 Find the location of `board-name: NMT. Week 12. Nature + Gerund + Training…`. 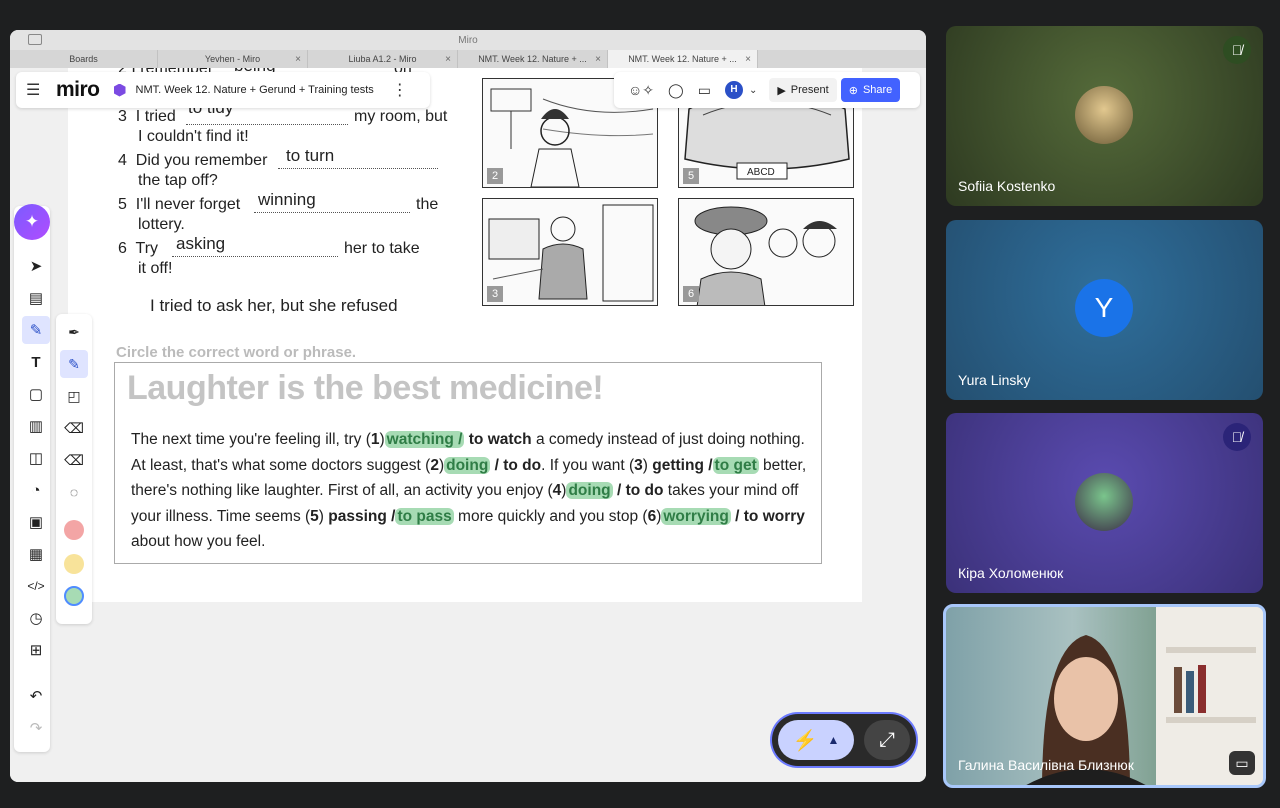

board-name: NMT. Week 12. Nature + Gerund + Training… is located at coordinates (255, 90).